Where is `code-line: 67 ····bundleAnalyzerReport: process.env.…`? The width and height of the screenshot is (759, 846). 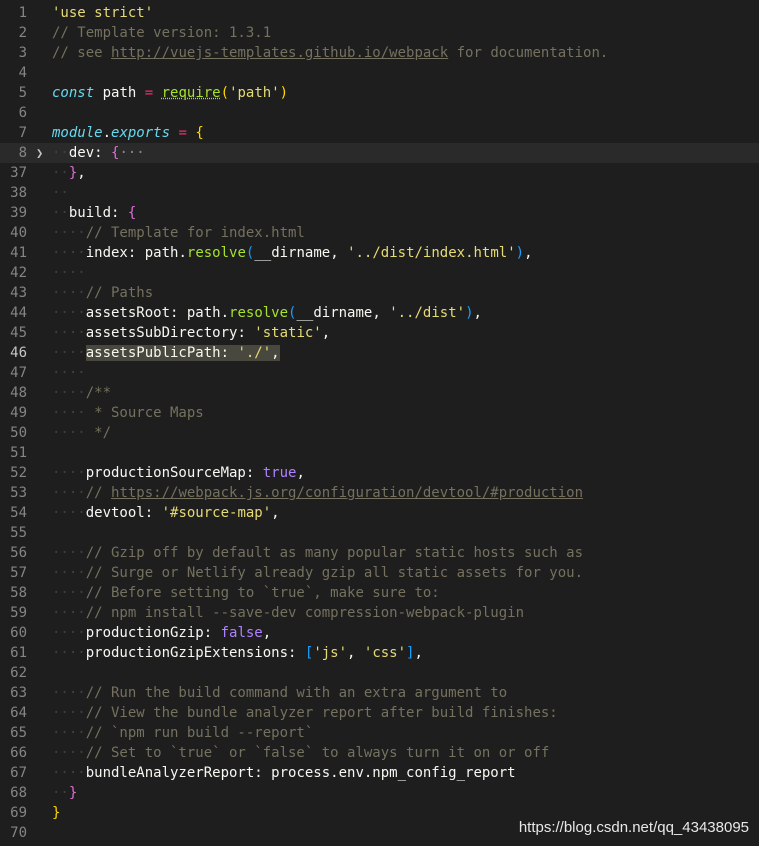
code-line: 67 ····bundleAnalyzerReport: process.env.… is located at coordinates (379, 773).